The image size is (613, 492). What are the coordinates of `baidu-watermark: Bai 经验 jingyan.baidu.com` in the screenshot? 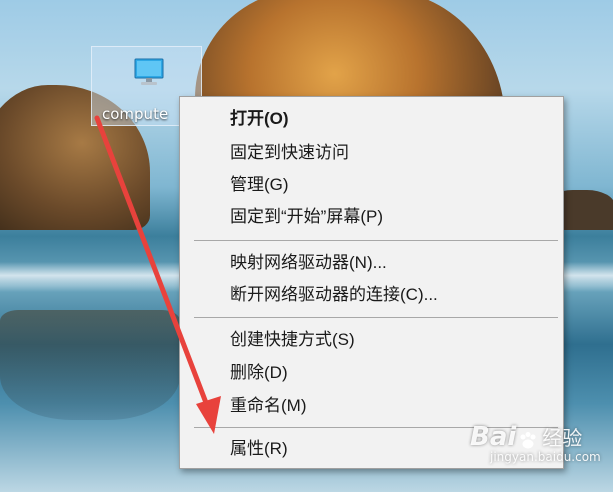 It's located at (535, 443).